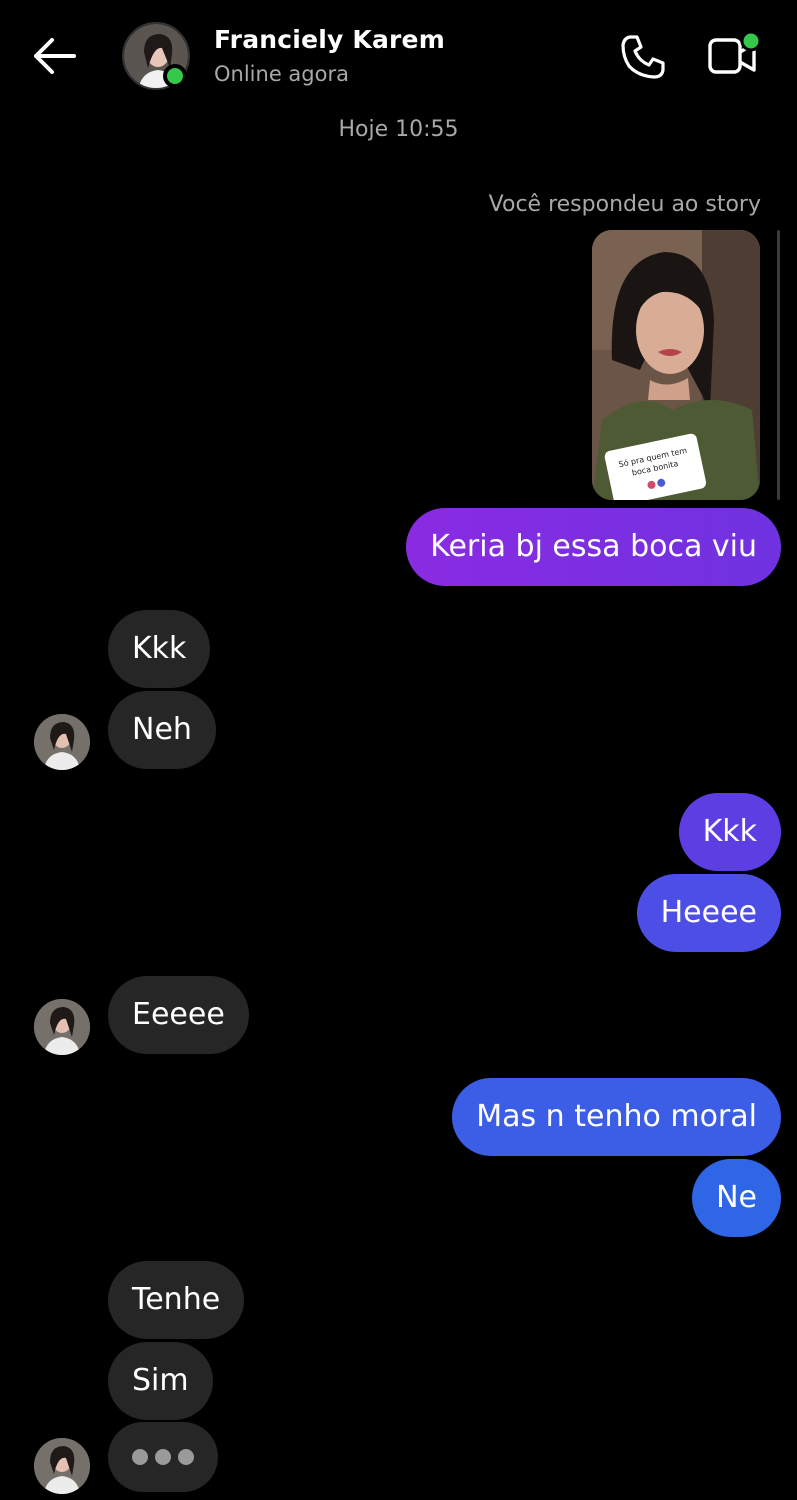  I want to click on typing-indicator, so click(163, 1457).